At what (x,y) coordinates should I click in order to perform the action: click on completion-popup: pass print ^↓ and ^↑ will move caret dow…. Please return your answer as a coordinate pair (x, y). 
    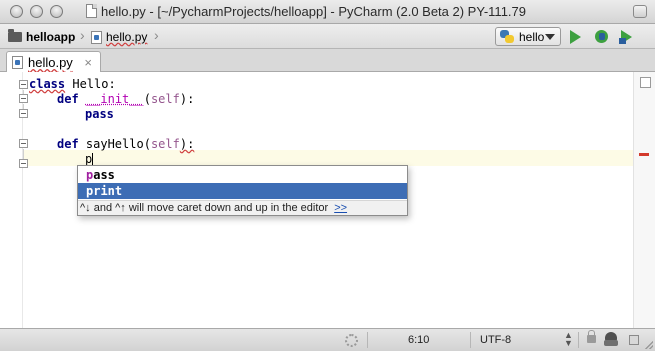
    Looking at the image, I should click on (242, 190).